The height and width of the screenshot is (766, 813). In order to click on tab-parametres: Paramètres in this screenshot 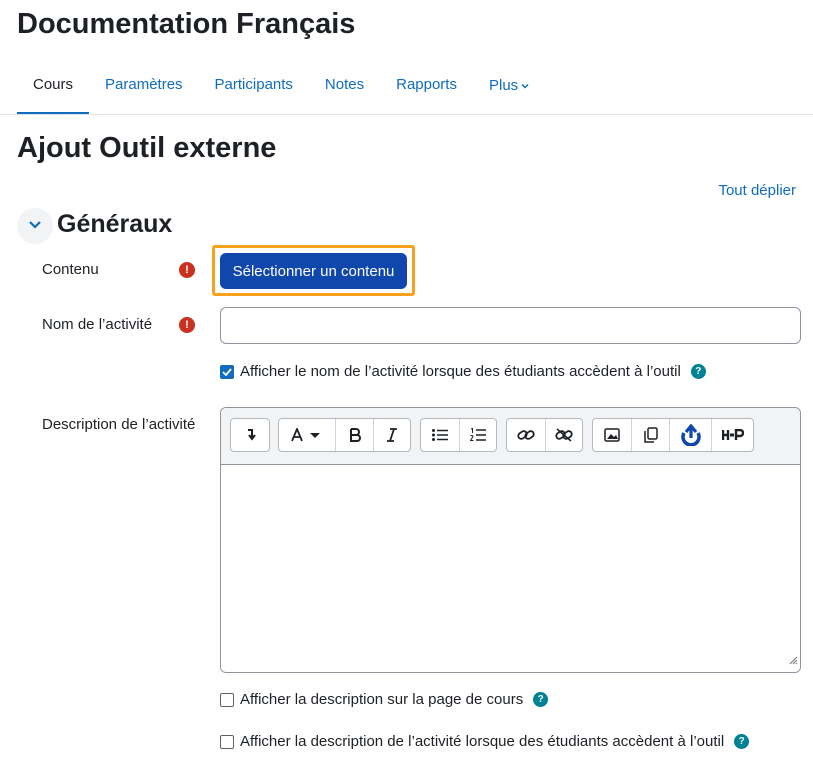, I will do `click(144, 88)`.